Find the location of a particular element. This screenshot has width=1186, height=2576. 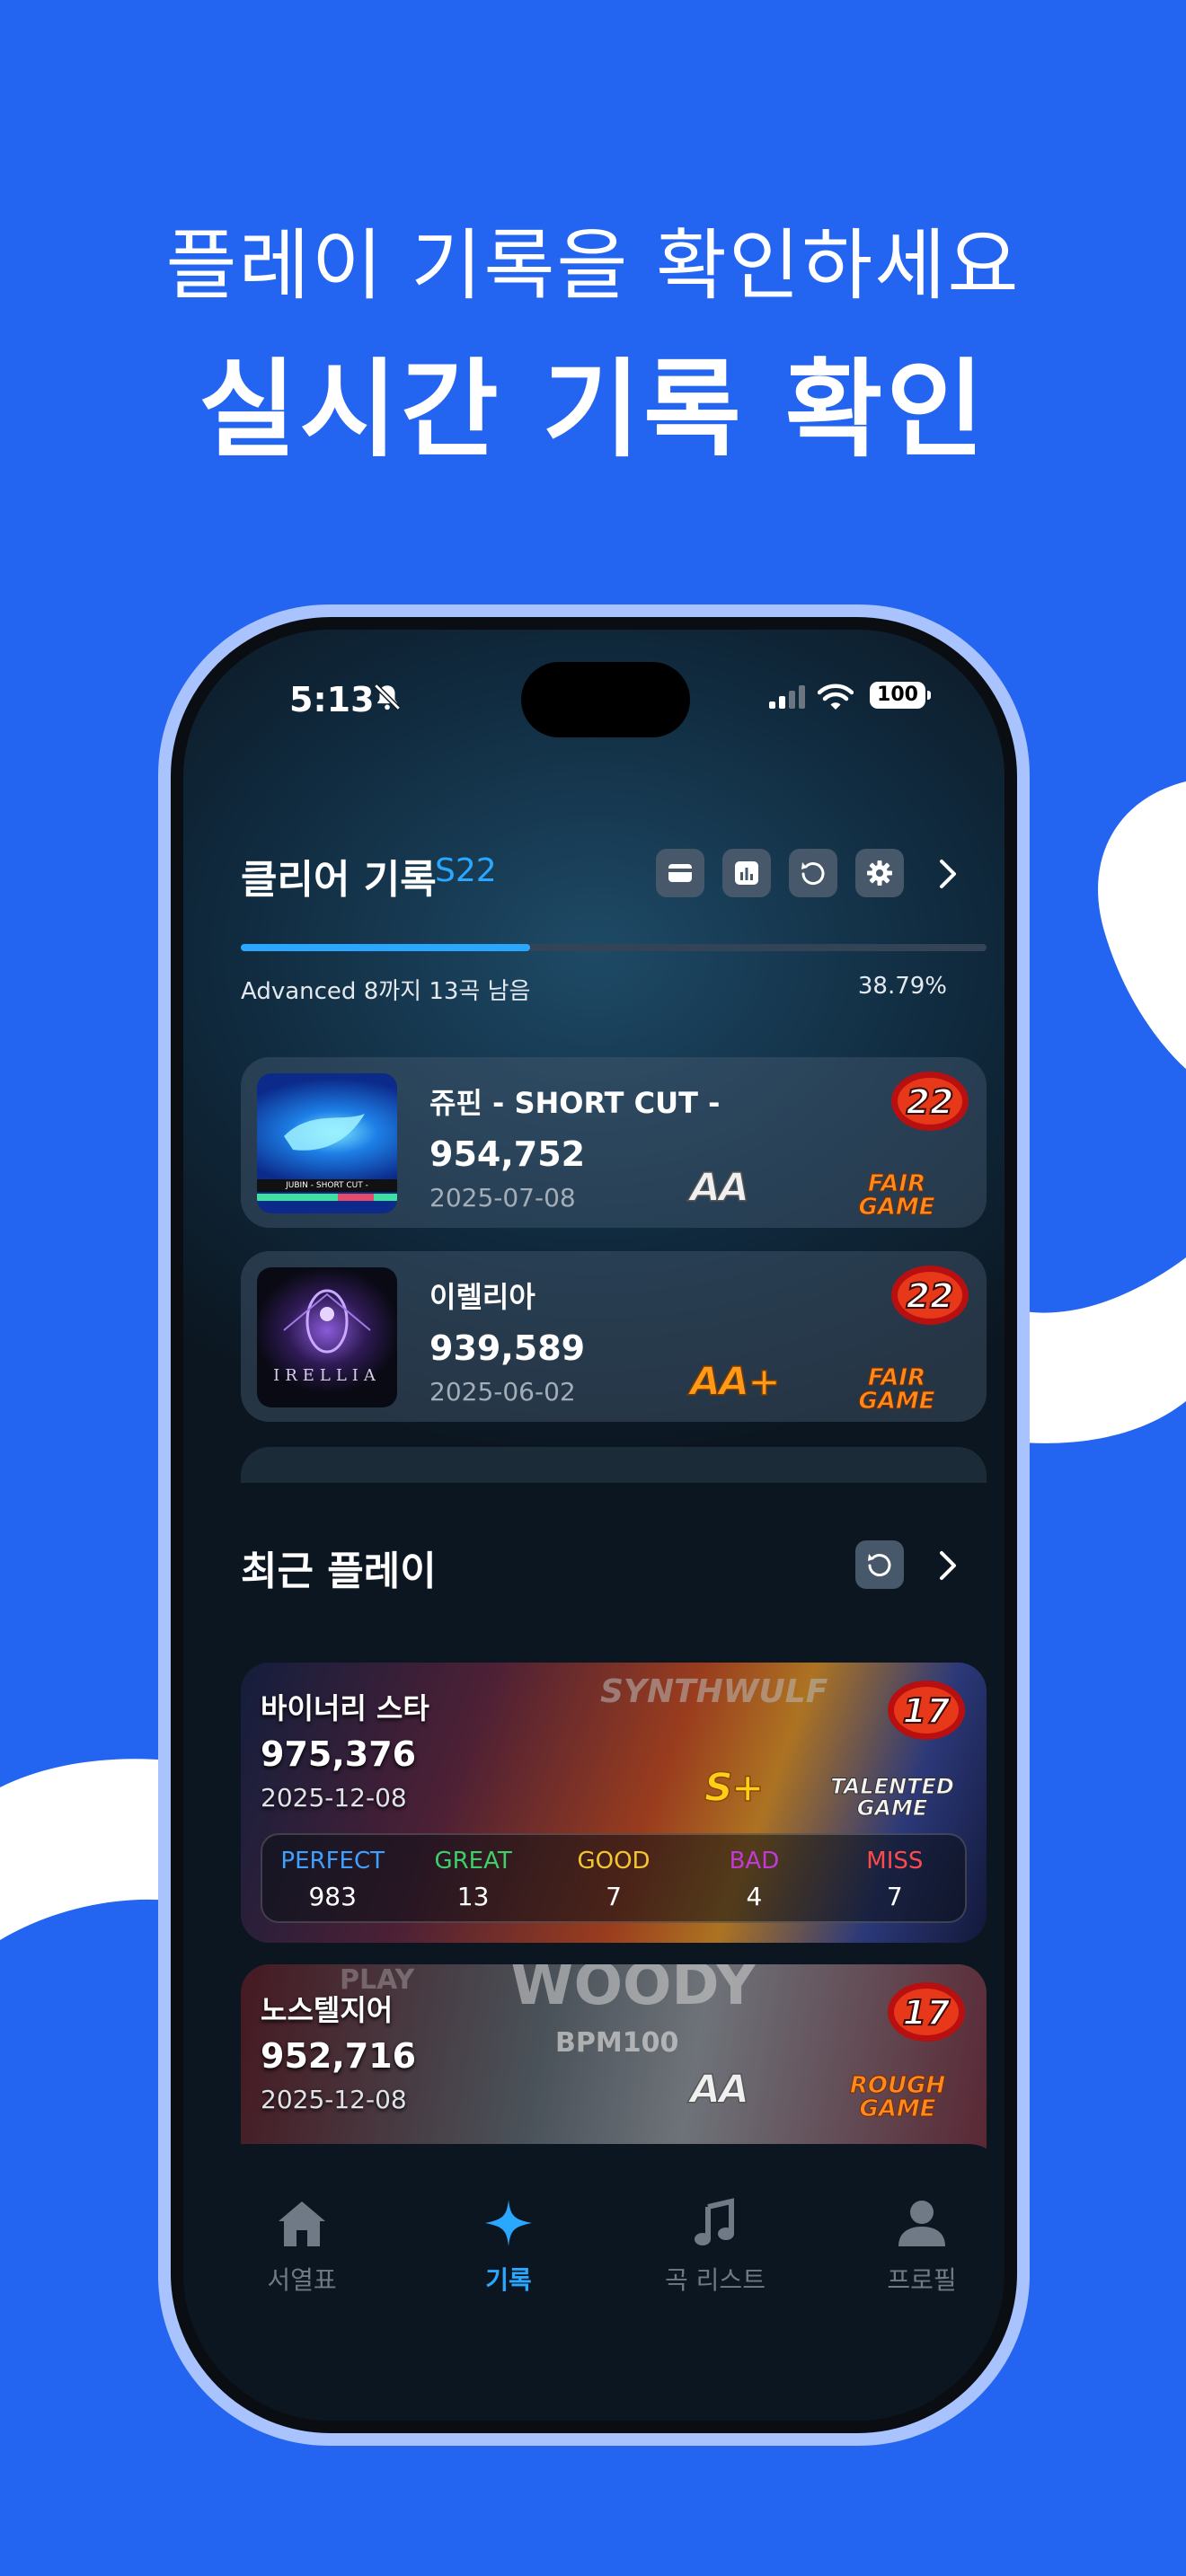

battery-indicator: 100 is located at coordinates (900, 695).